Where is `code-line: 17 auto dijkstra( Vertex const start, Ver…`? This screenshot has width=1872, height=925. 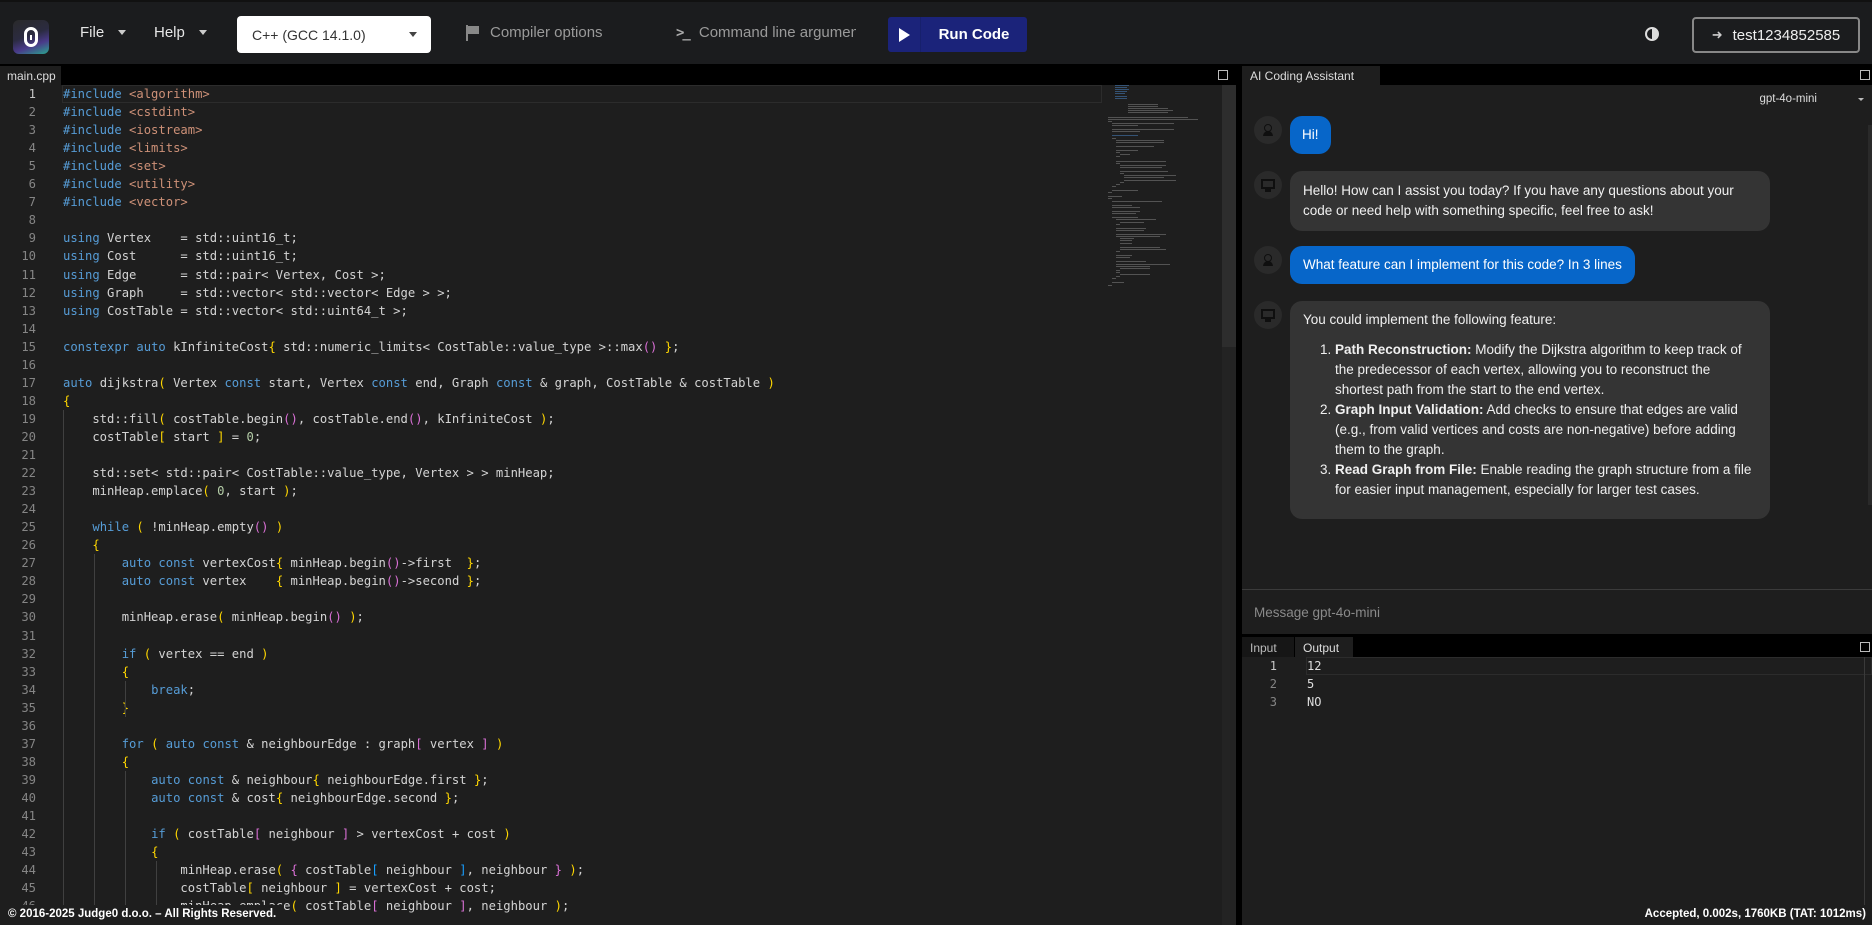 code-line: 17 auto dijkstra( Vertex const start, Ver… is located at coordinates (550, 383).